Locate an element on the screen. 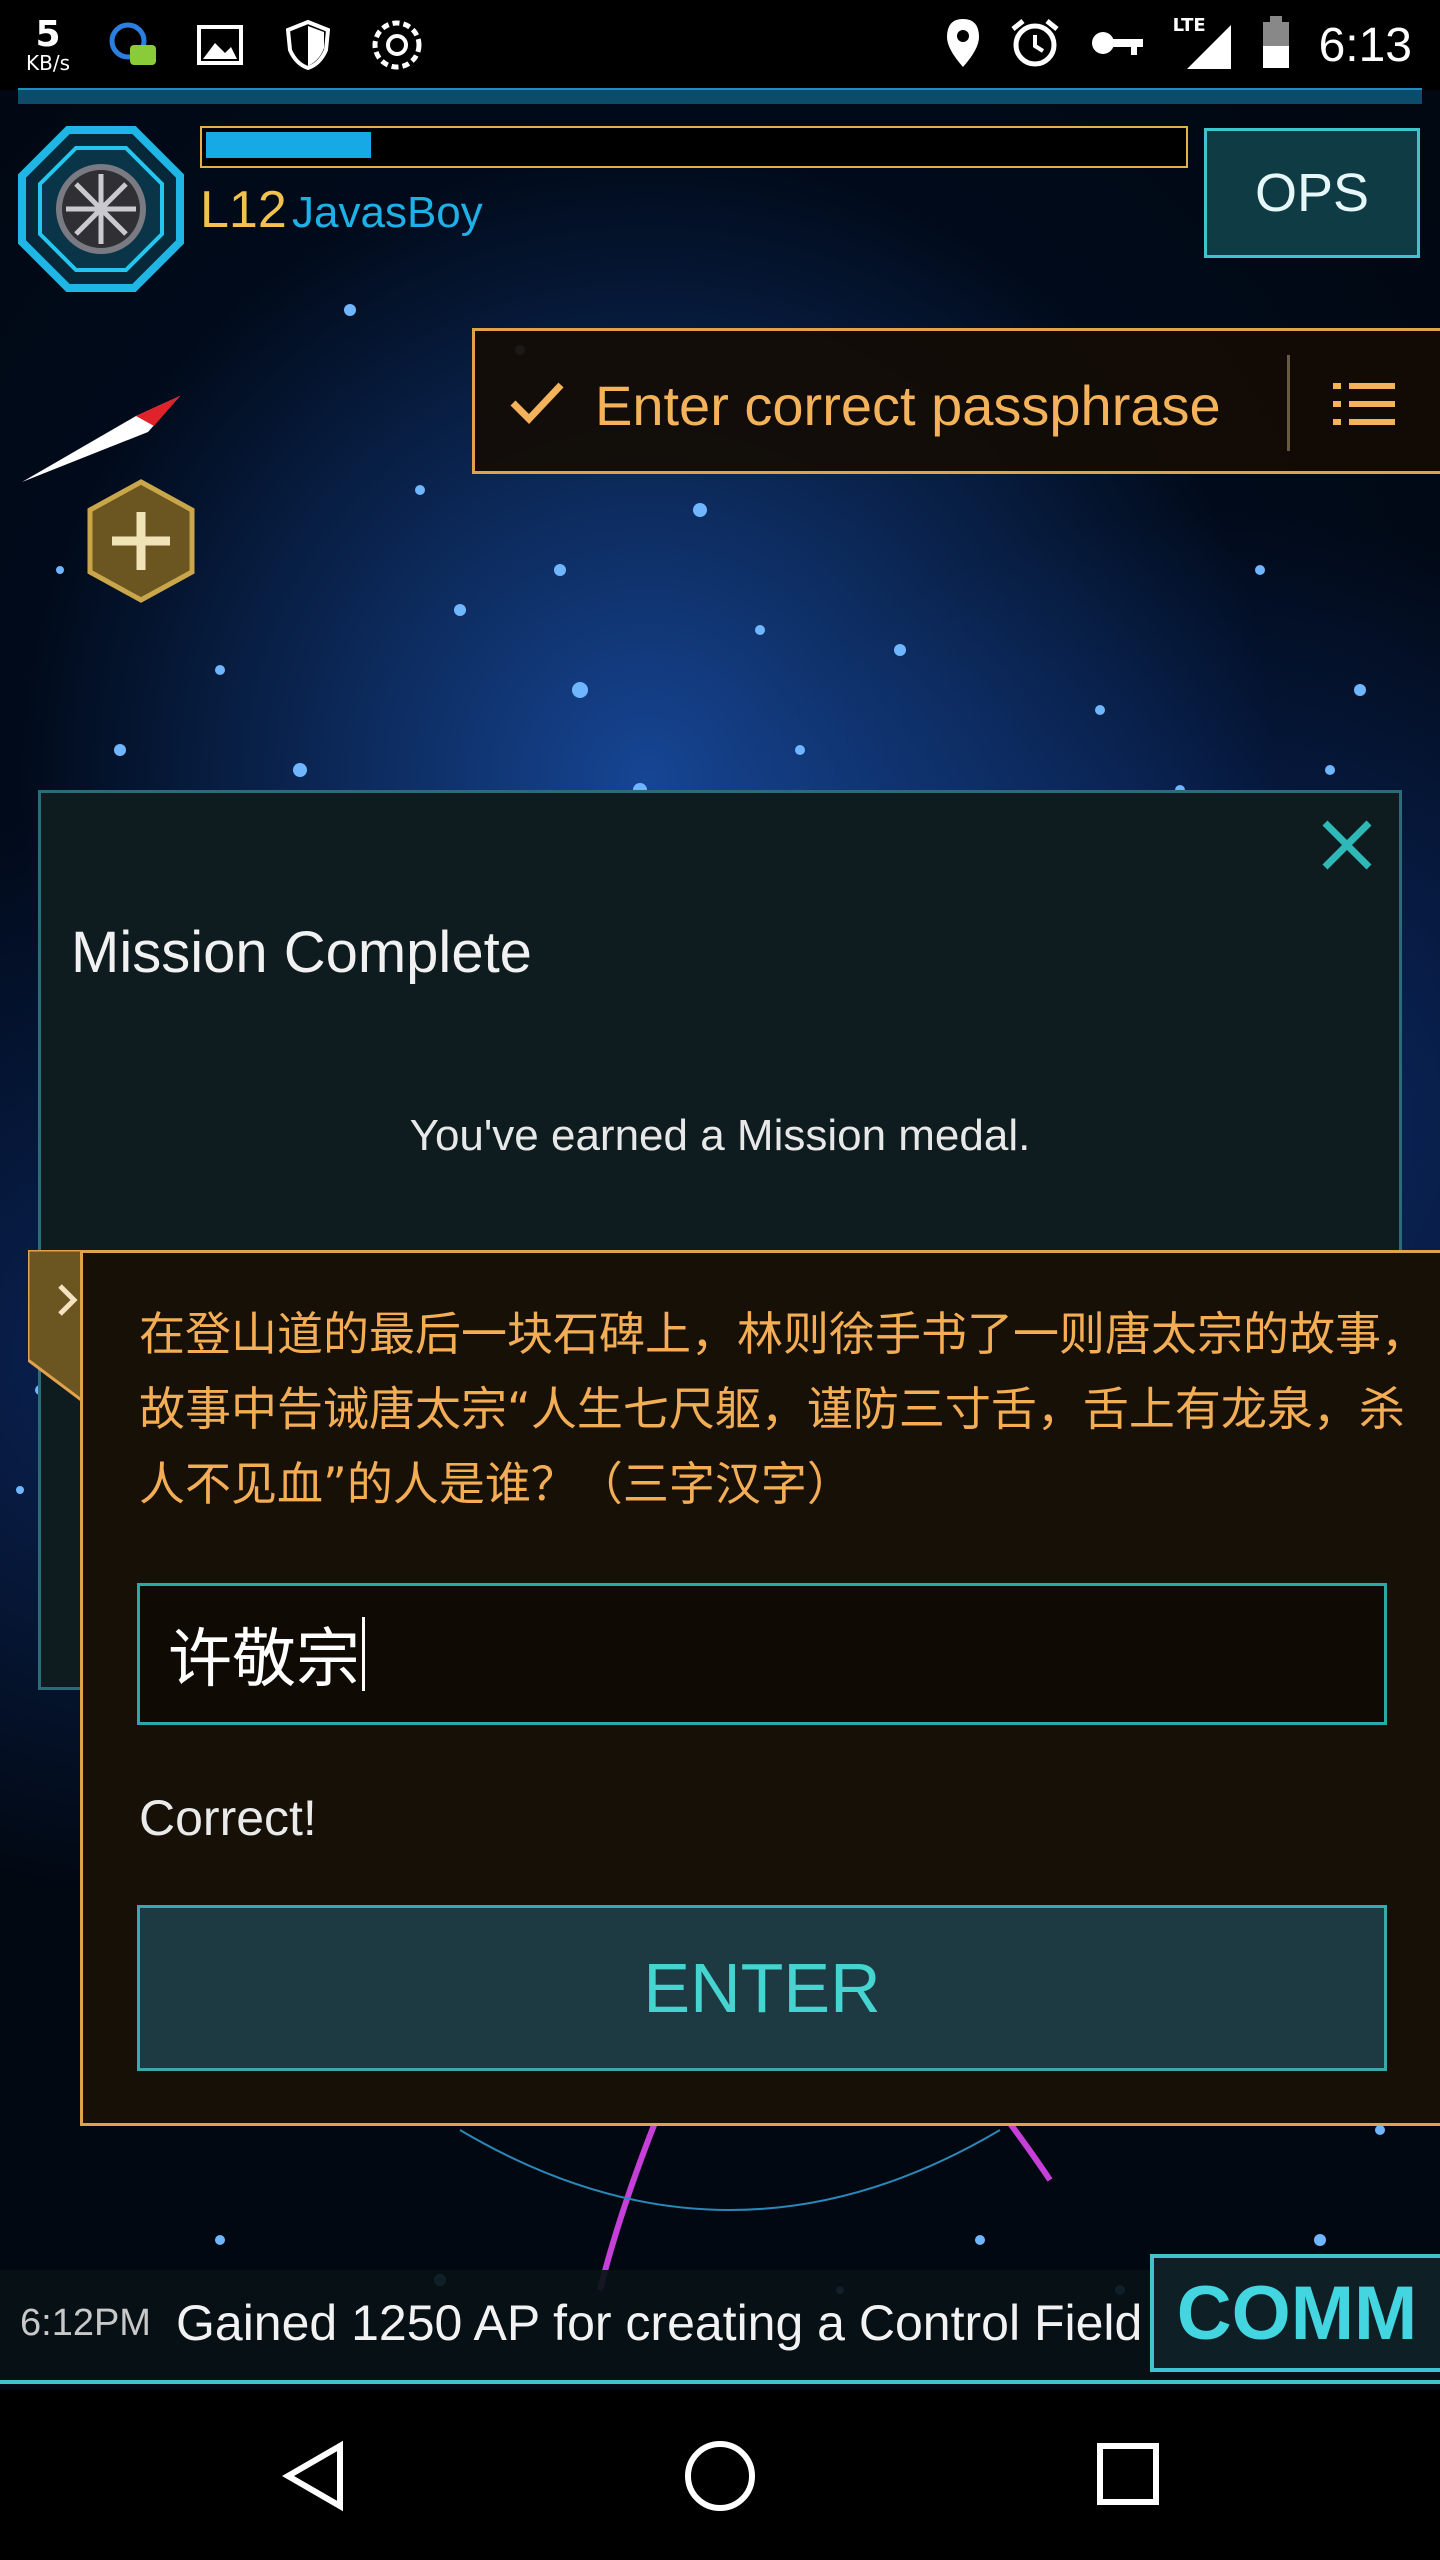  network-speed-value: 5 is located at coordinates (48, 34).